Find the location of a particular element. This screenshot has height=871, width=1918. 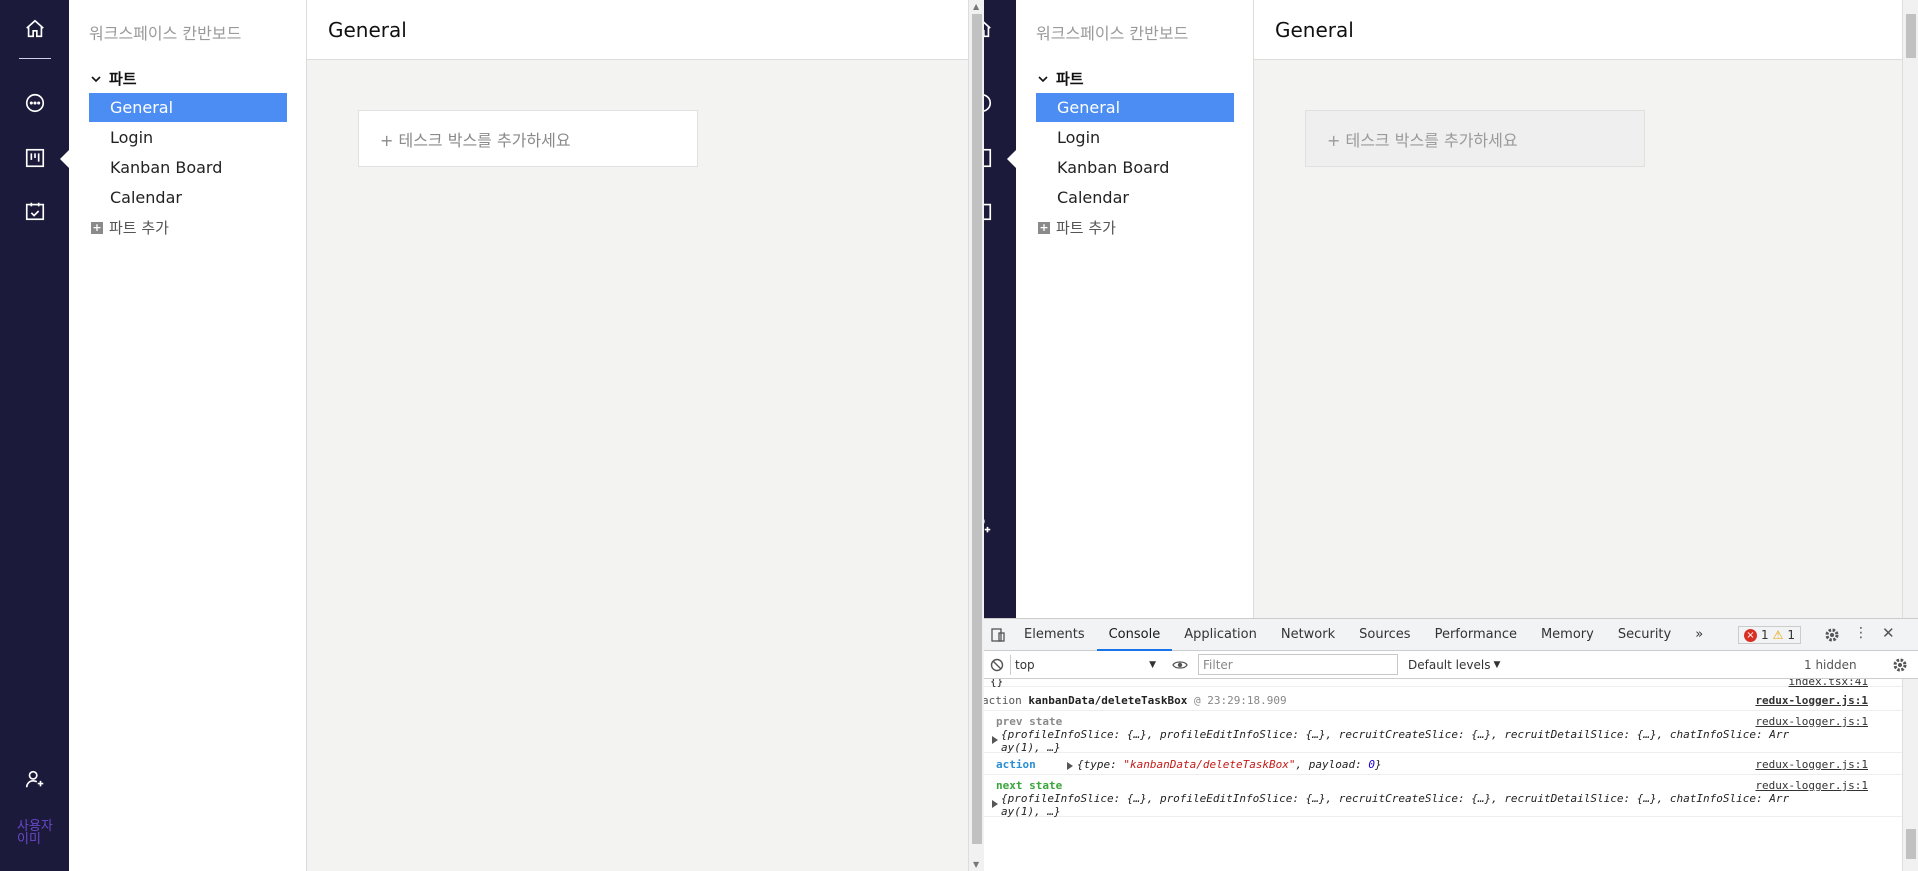

log-levels-select: Default levels ▼ is located at coordinates (1454, 665).